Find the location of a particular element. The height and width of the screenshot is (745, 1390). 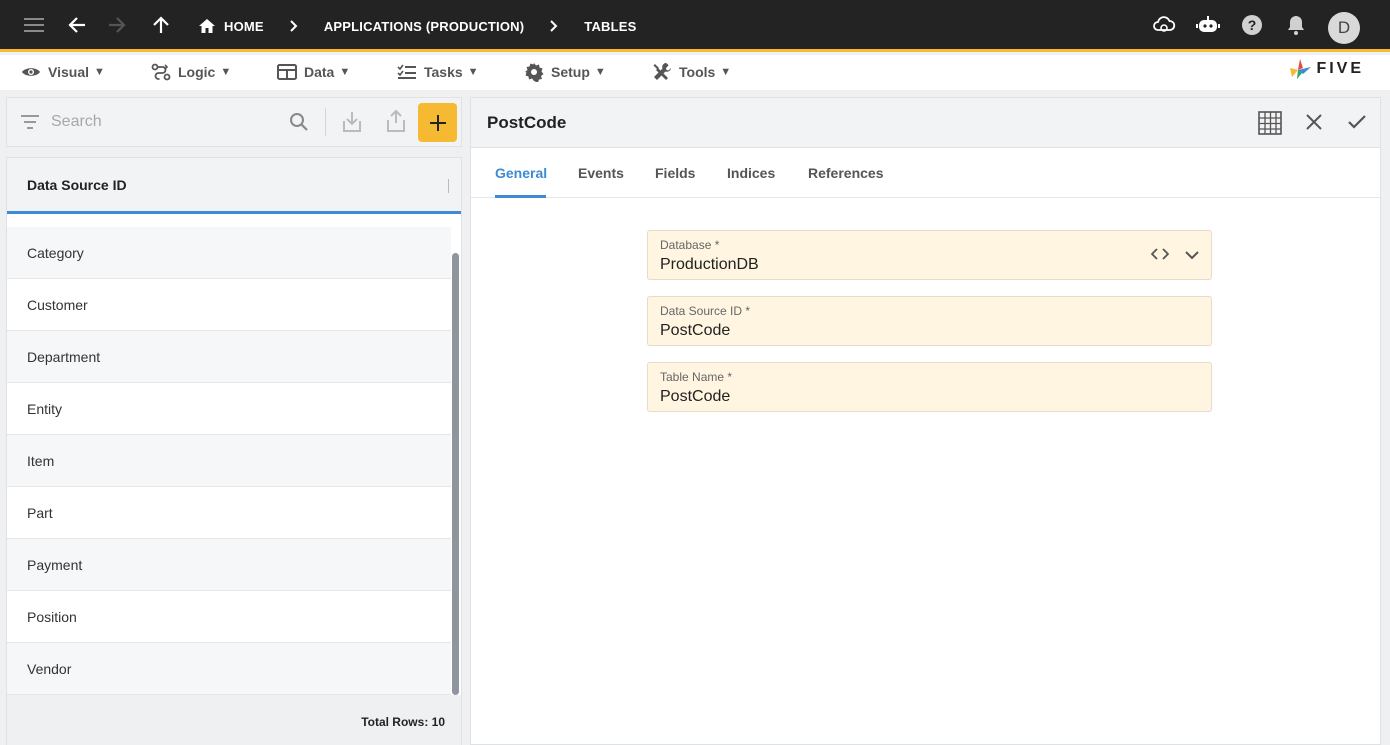

up-arrow-icon is located at coordinates (161, 25).